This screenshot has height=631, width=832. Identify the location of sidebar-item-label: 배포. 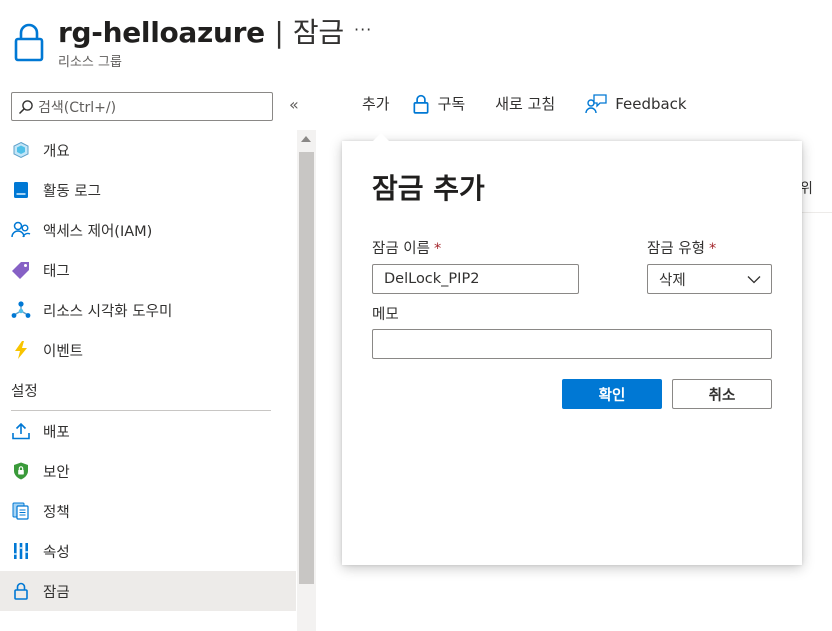
(56, 432).